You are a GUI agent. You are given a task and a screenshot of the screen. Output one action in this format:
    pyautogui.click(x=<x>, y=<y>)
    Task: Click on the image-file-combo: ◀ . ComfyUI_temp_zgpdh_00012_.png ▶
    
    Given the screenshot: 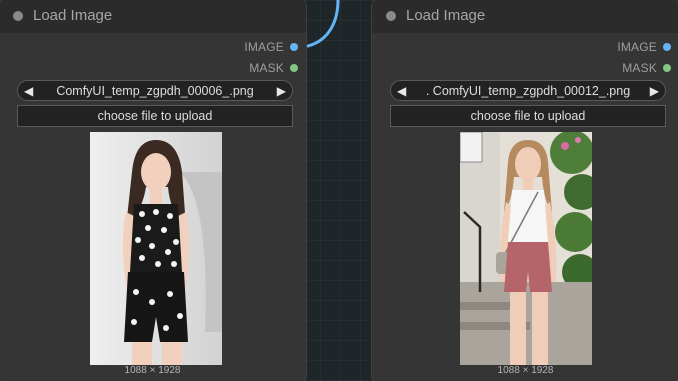 What is the action you would take?
    pyautogui.click(x=528, y=90)
    